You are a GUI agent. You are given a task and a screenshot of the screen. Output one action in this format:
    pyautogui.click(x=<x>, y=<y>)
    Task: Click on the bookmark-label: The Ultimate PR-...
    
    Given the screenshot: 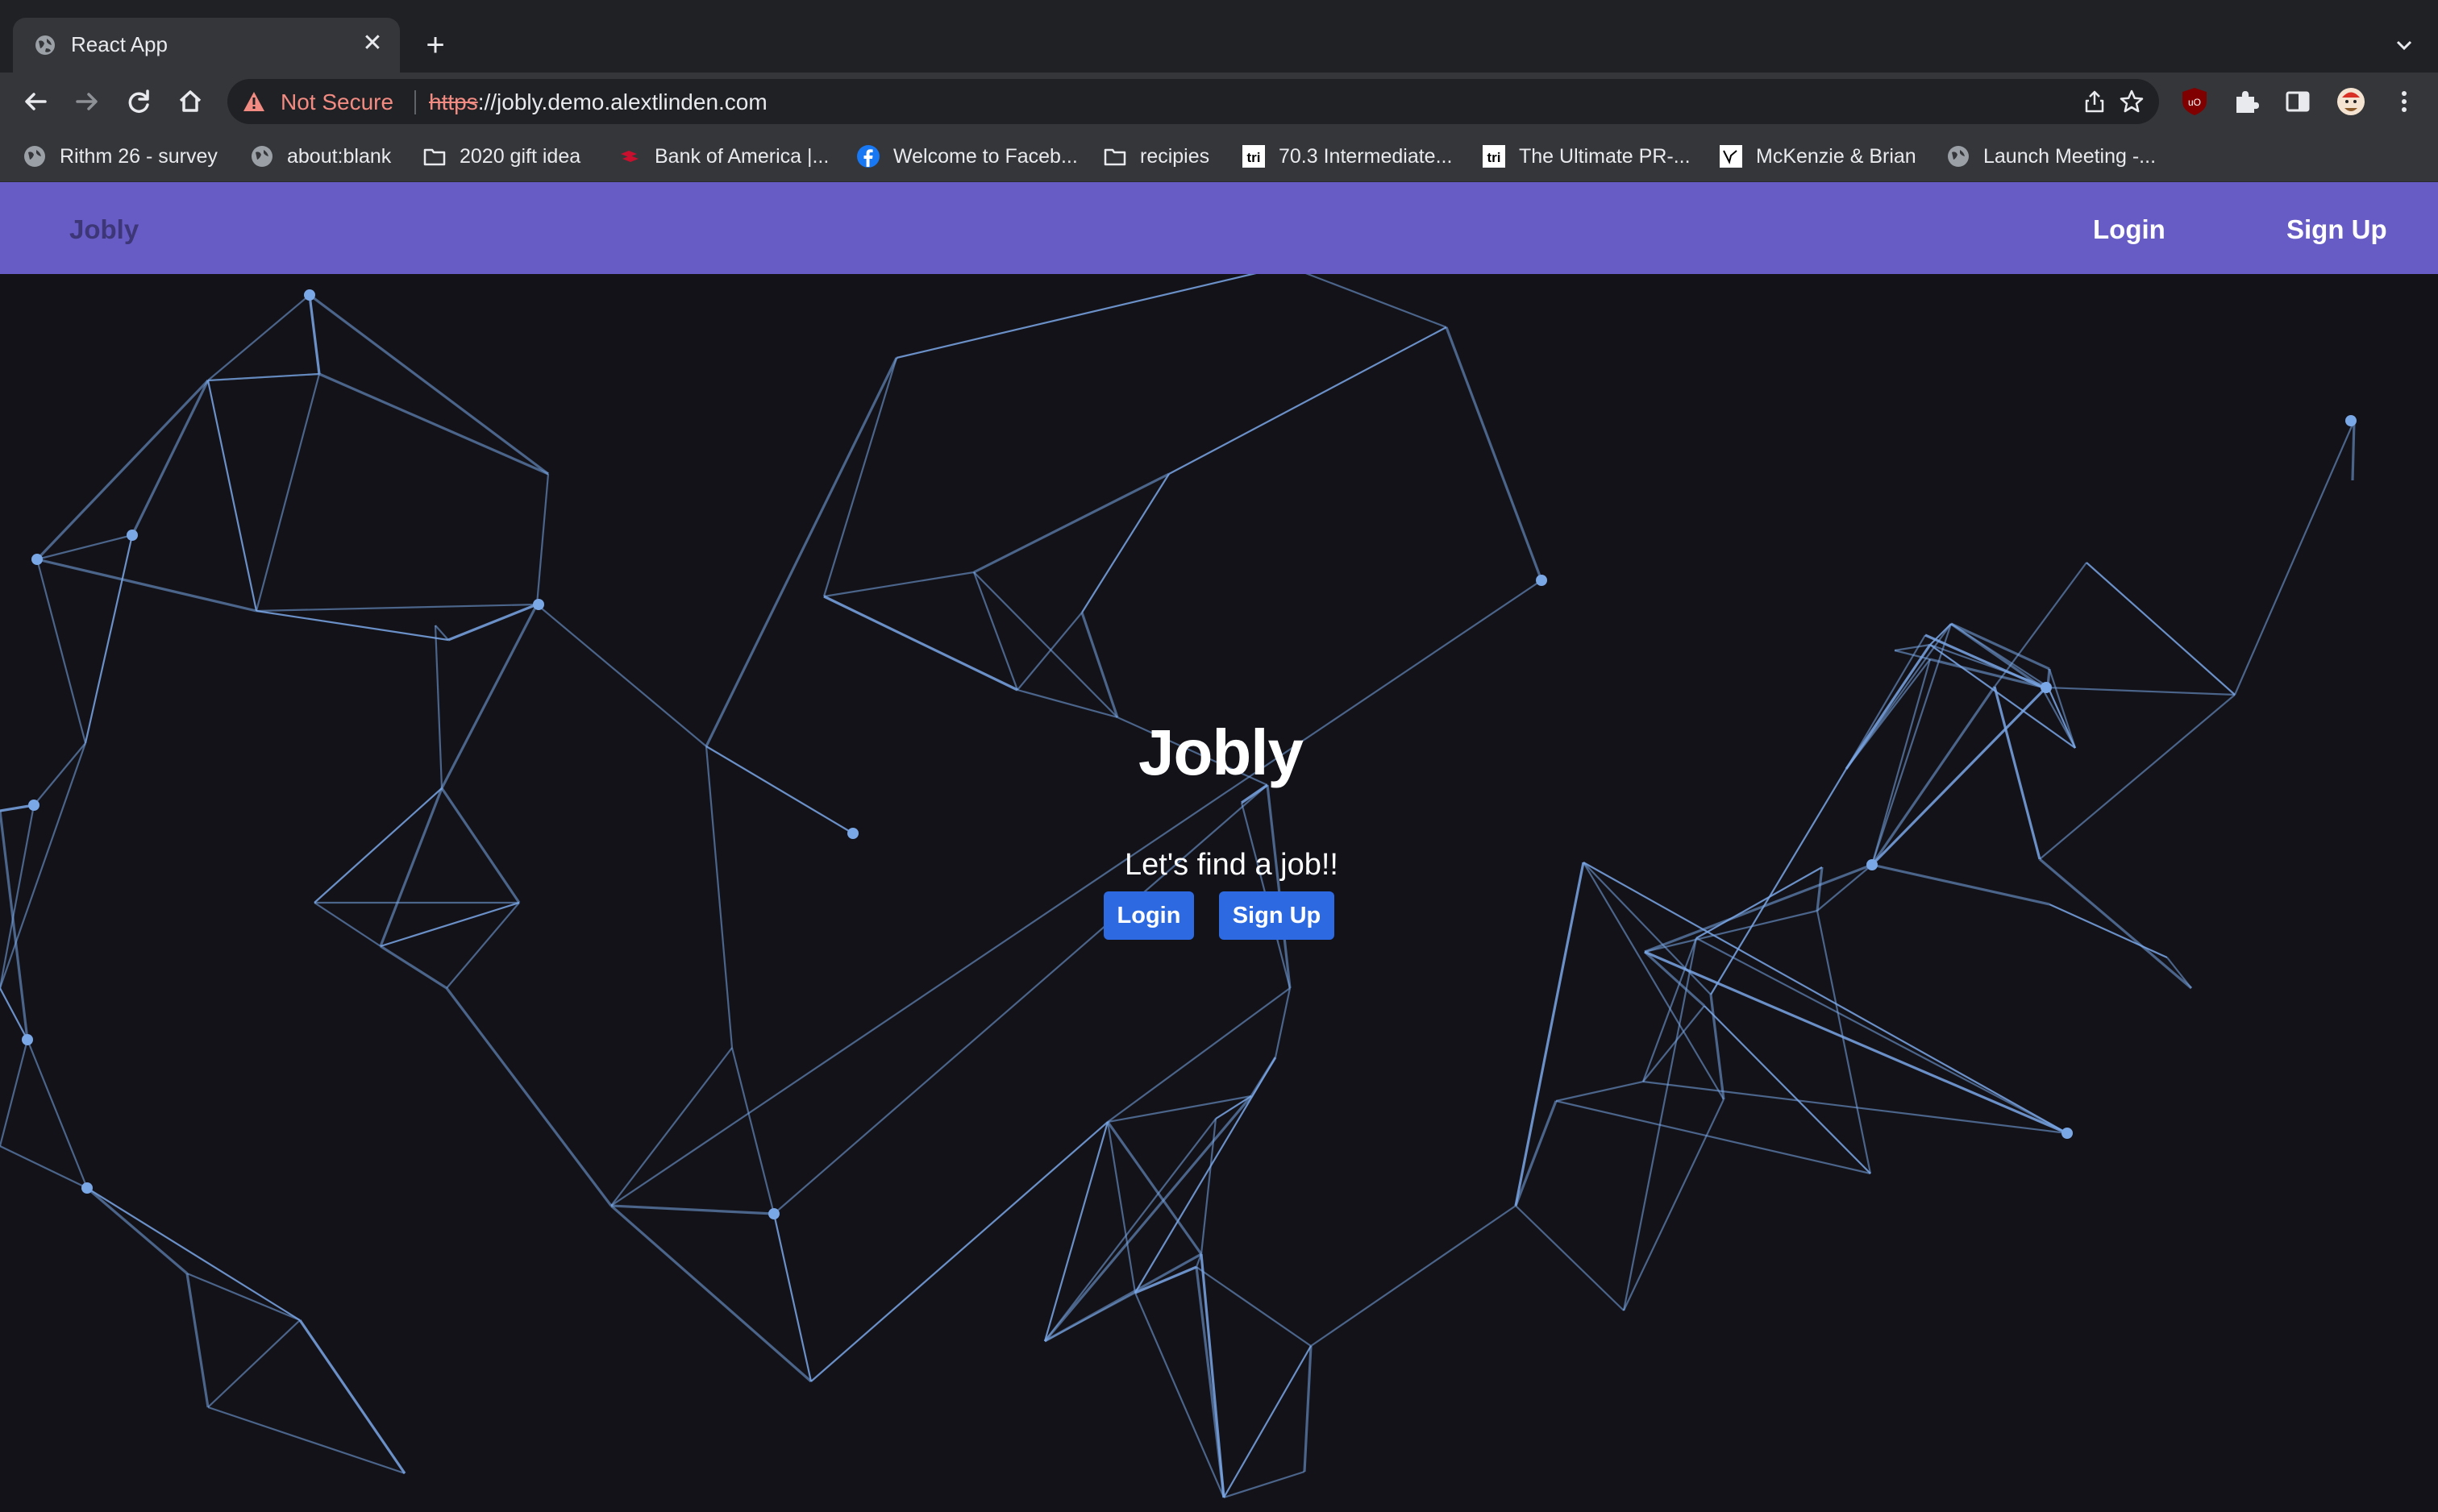 What is the action you would take?
    pyautogui.click(x=1605, y=156)
    